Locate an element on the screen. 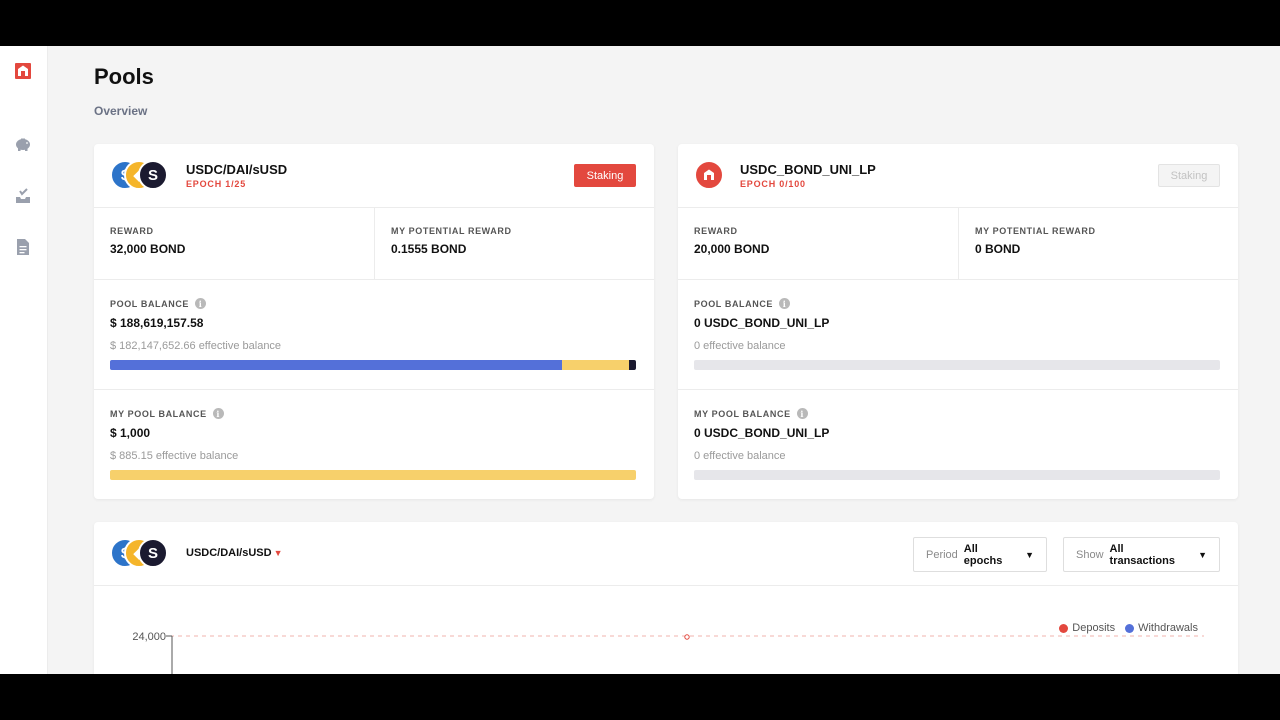 The width and height of the screenshot is (1280, 720). pool-balance-value: $ 188,619,157.58 is located at coordinates (157, 323).